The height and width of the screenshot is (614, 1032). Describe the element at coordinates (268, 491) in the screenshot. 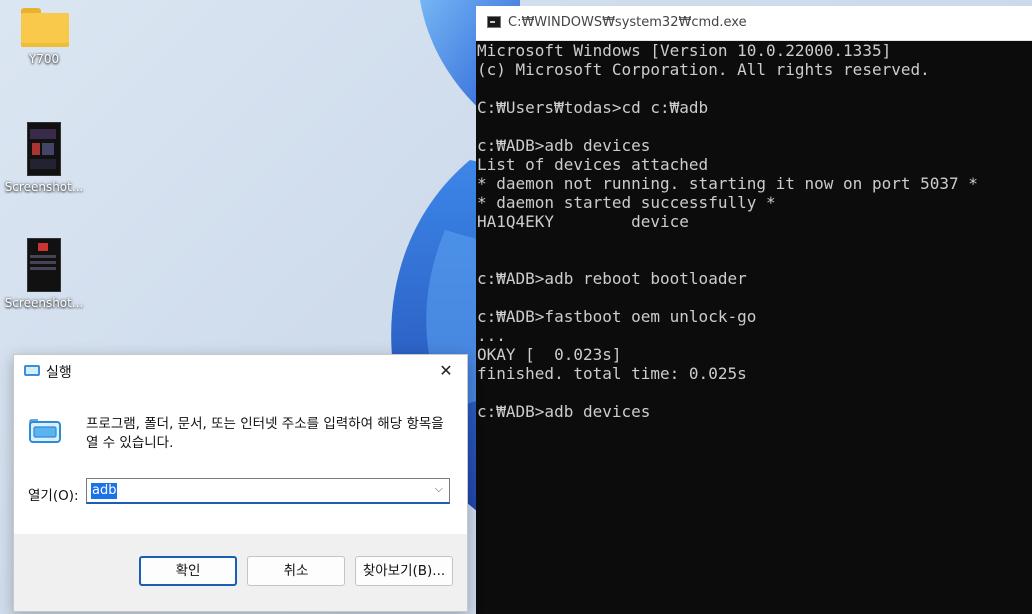

I see `open-combobox: adb ⌵` at that location.